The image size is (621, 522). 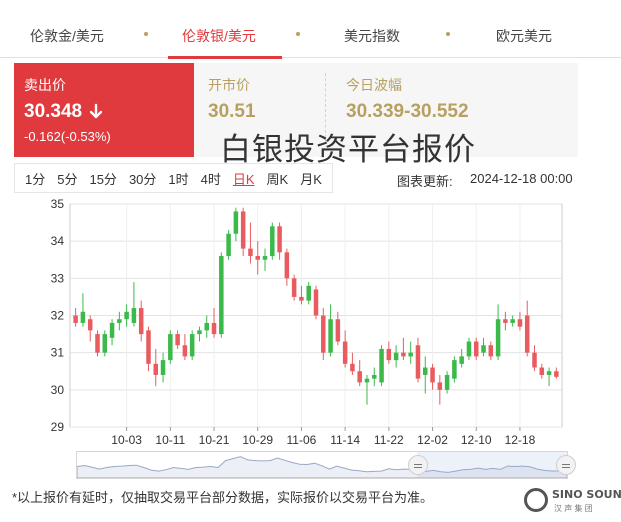 What do you see at coordinates (142, 178) in the screenshot?
I see `period-30min: 30分` at bounding box center [142, 178].